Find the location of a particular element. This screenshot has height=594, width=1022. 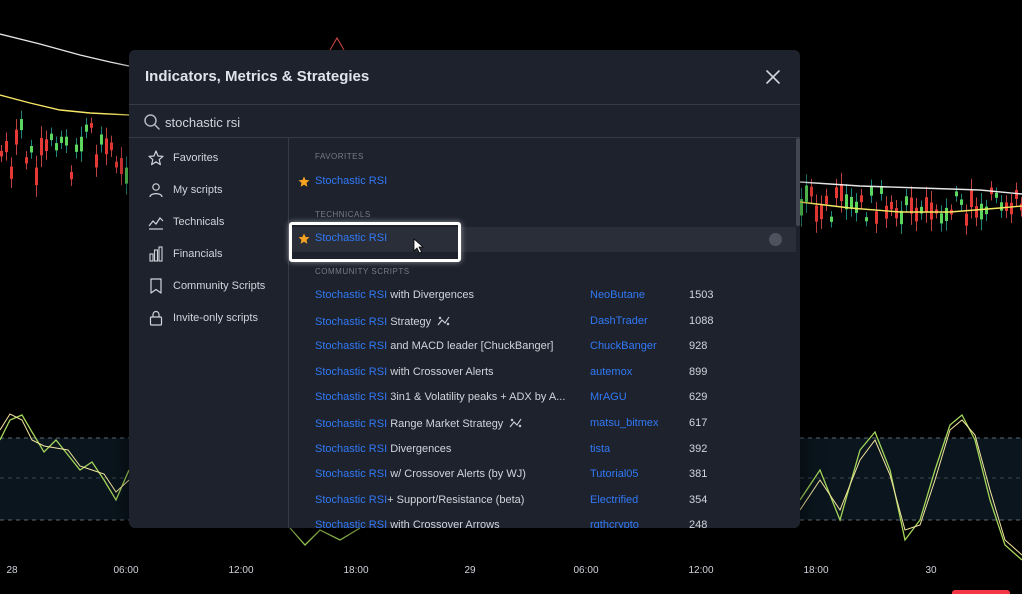

dialog-header: Indicators, Metrics & Strategies is located at coordinates (464, 77).